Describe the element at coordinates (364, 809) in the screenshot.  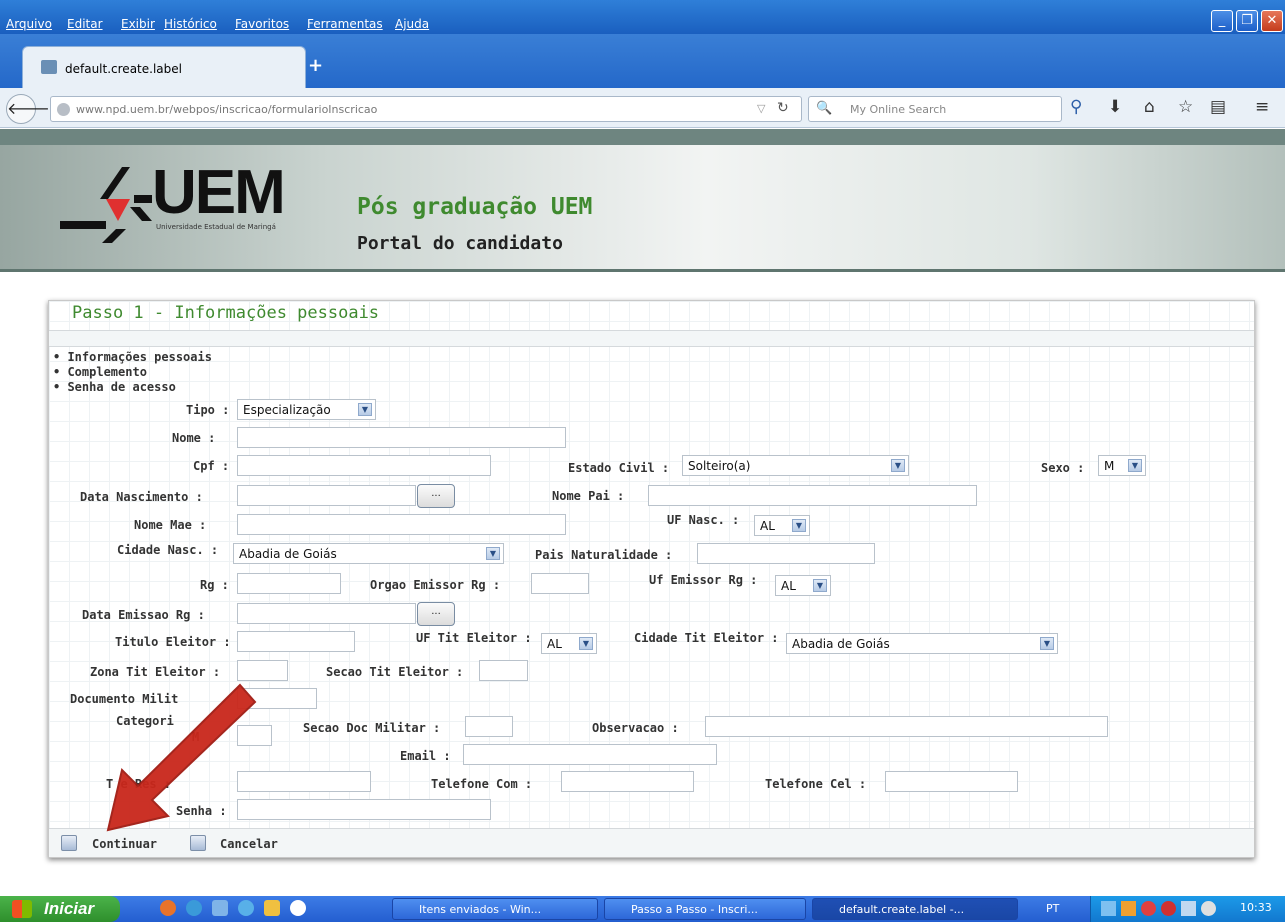
I see `senha-input` at that location.